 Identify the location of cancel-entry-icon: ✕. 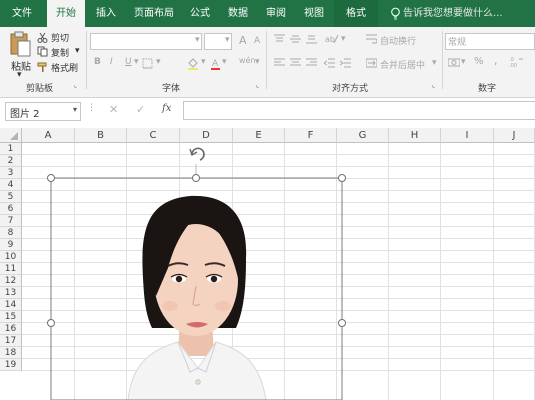
(113, 109).